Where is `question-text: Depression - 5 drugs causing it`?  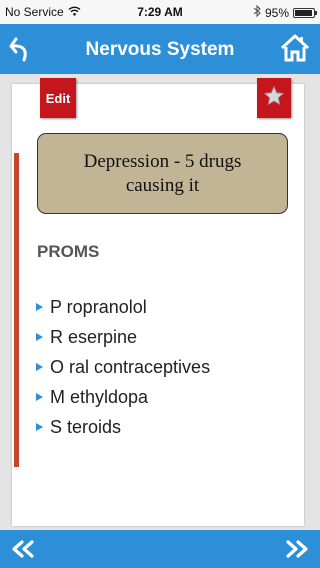 question-text: Depression - 5 drugs causing it is located at coordinates (162, 173).